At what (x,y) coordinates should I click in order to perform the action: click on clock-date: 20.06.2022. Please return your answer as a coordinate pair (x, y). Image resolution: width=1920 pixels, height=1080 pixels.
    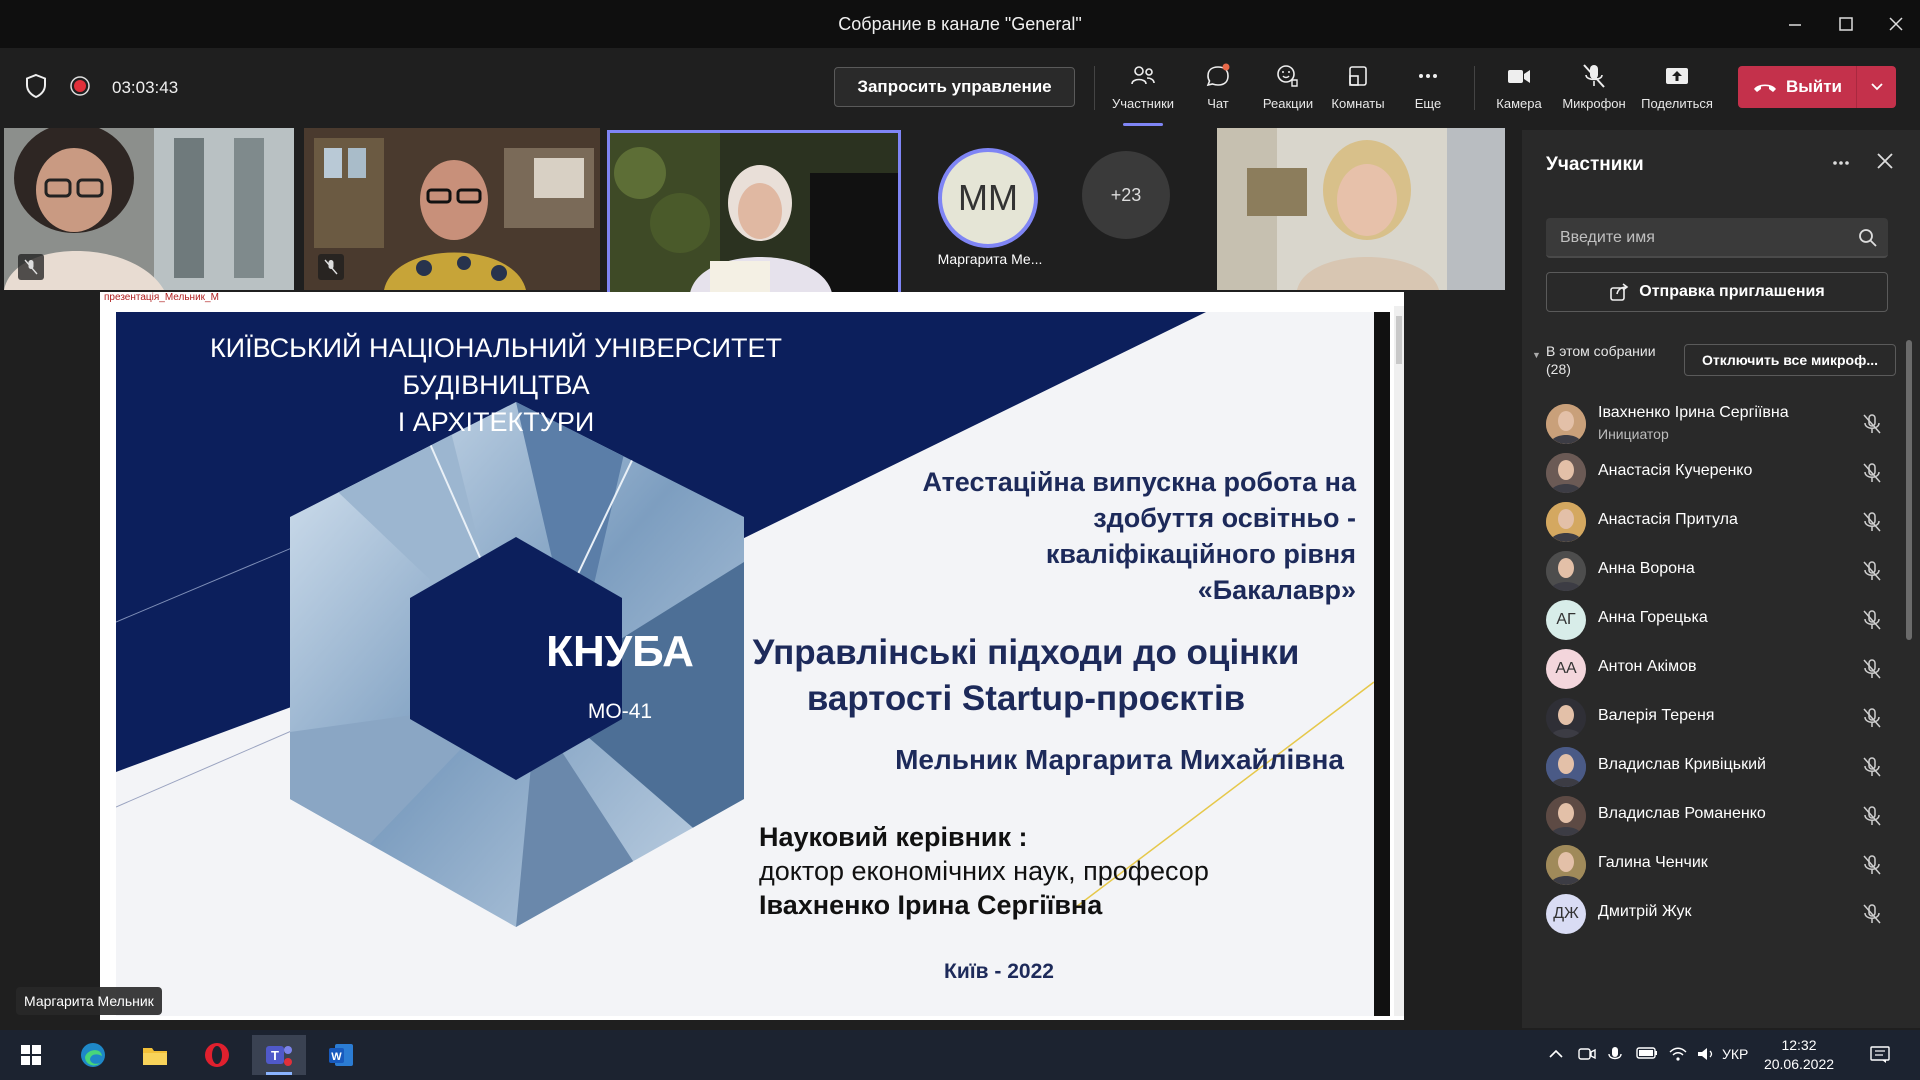
    Looking at the image, I should click on (1799, 1064).